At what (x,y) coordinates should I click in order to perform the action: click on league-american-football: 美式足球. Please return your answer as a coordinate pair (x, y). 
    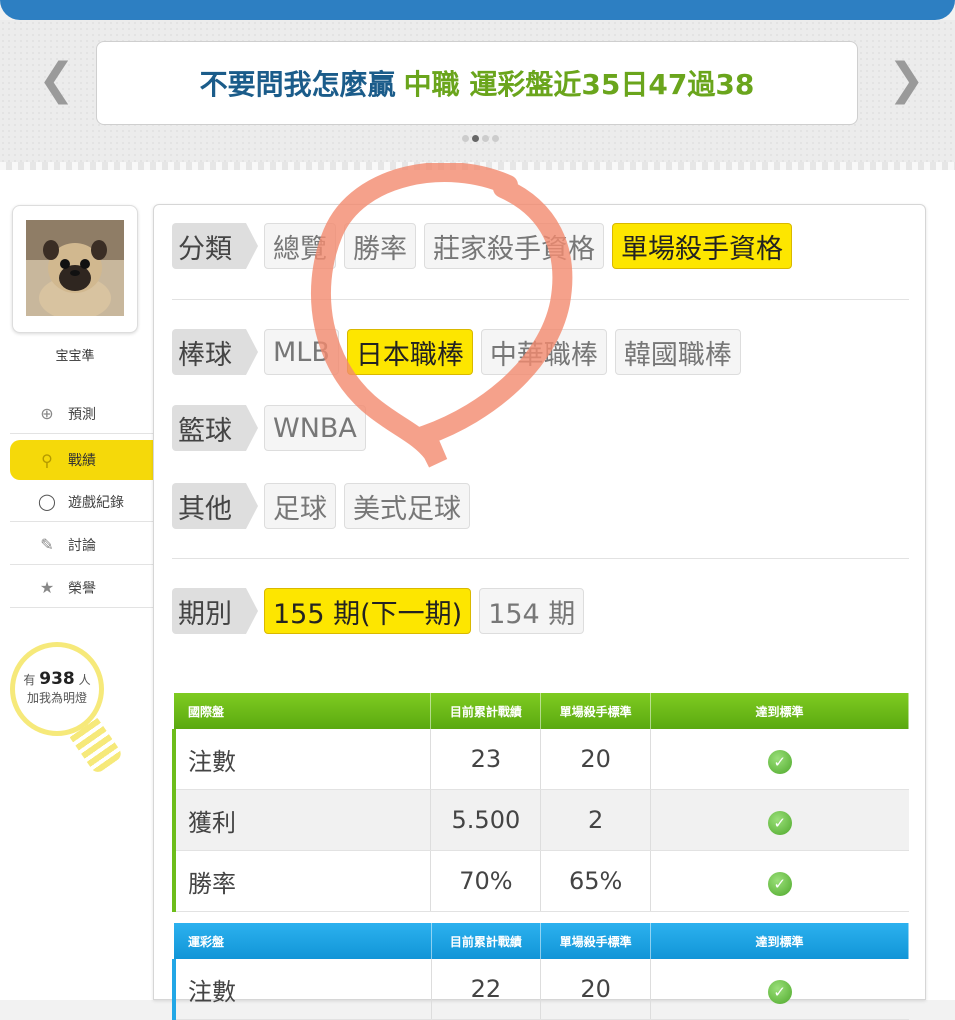
    Looking at the image, I should click on (407, 506).